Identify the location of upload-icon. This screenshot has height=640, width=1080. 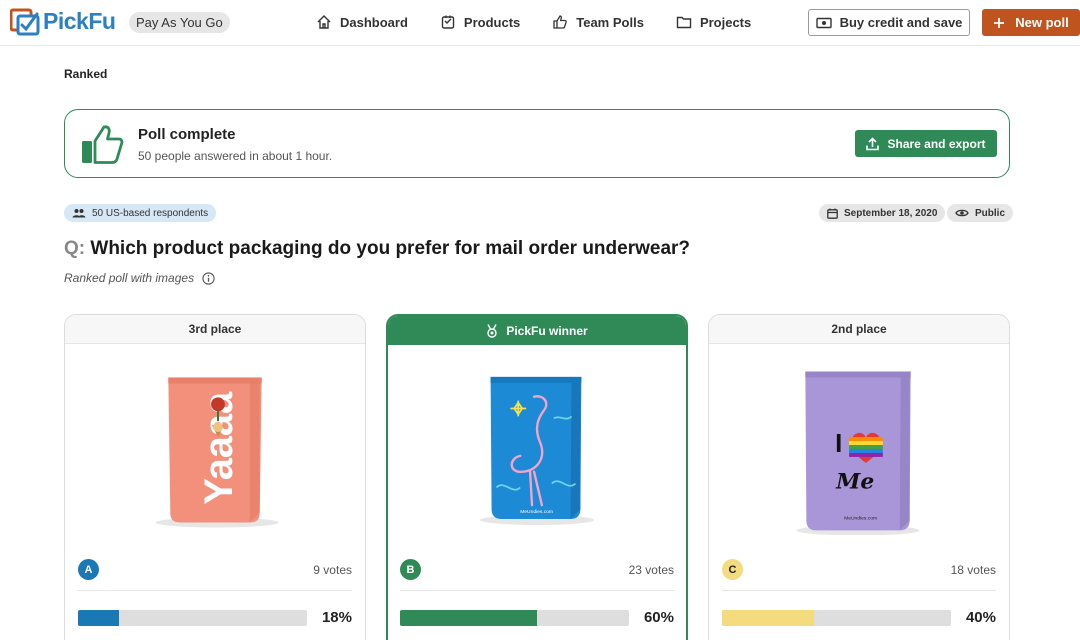
(873, 143).